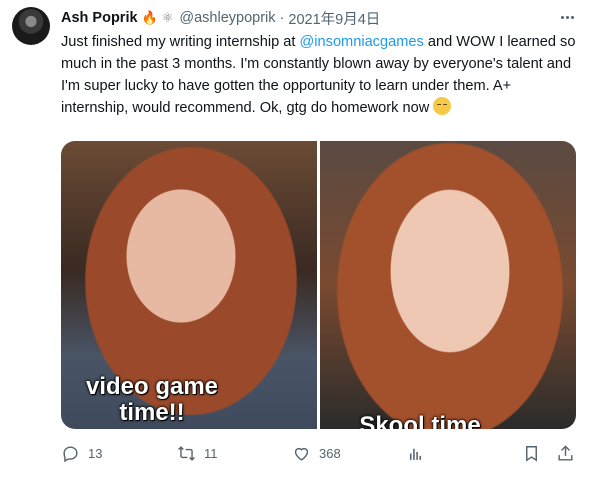 This screenshot has height=478, width=589. What do you see at coordinates (420, 421) in the screenshot?
I see `right-photo-caption: Skool time` at bounding box center [420, 421].